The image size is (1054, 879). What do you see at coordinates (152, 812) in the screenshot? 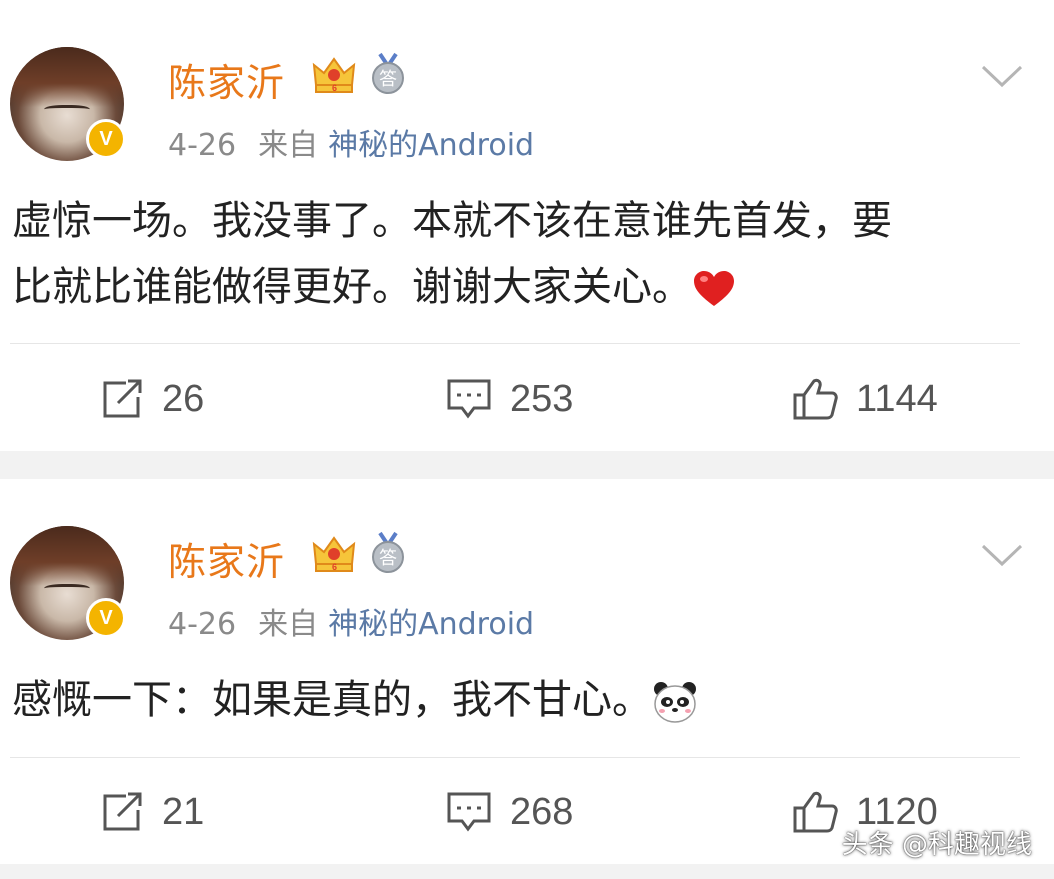
I see `repost-button: 21` at bounding box center [152, 812].